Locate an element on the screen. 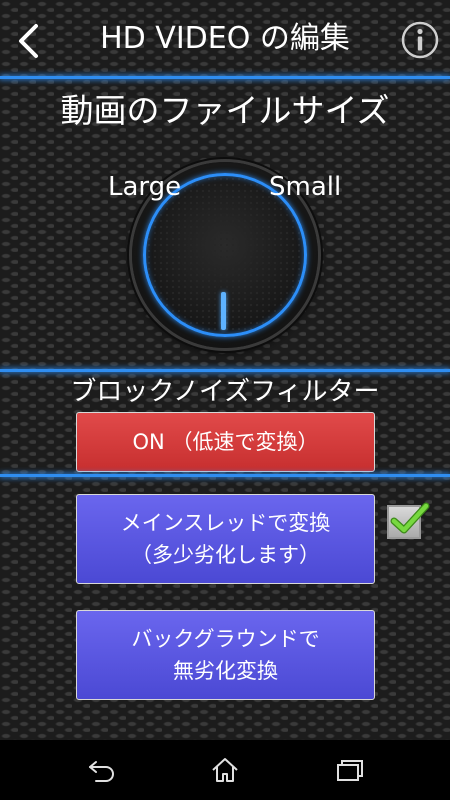 The height and width of the screenshot is (800, 450). nav-home-icon is located at coordinates (225, 770).